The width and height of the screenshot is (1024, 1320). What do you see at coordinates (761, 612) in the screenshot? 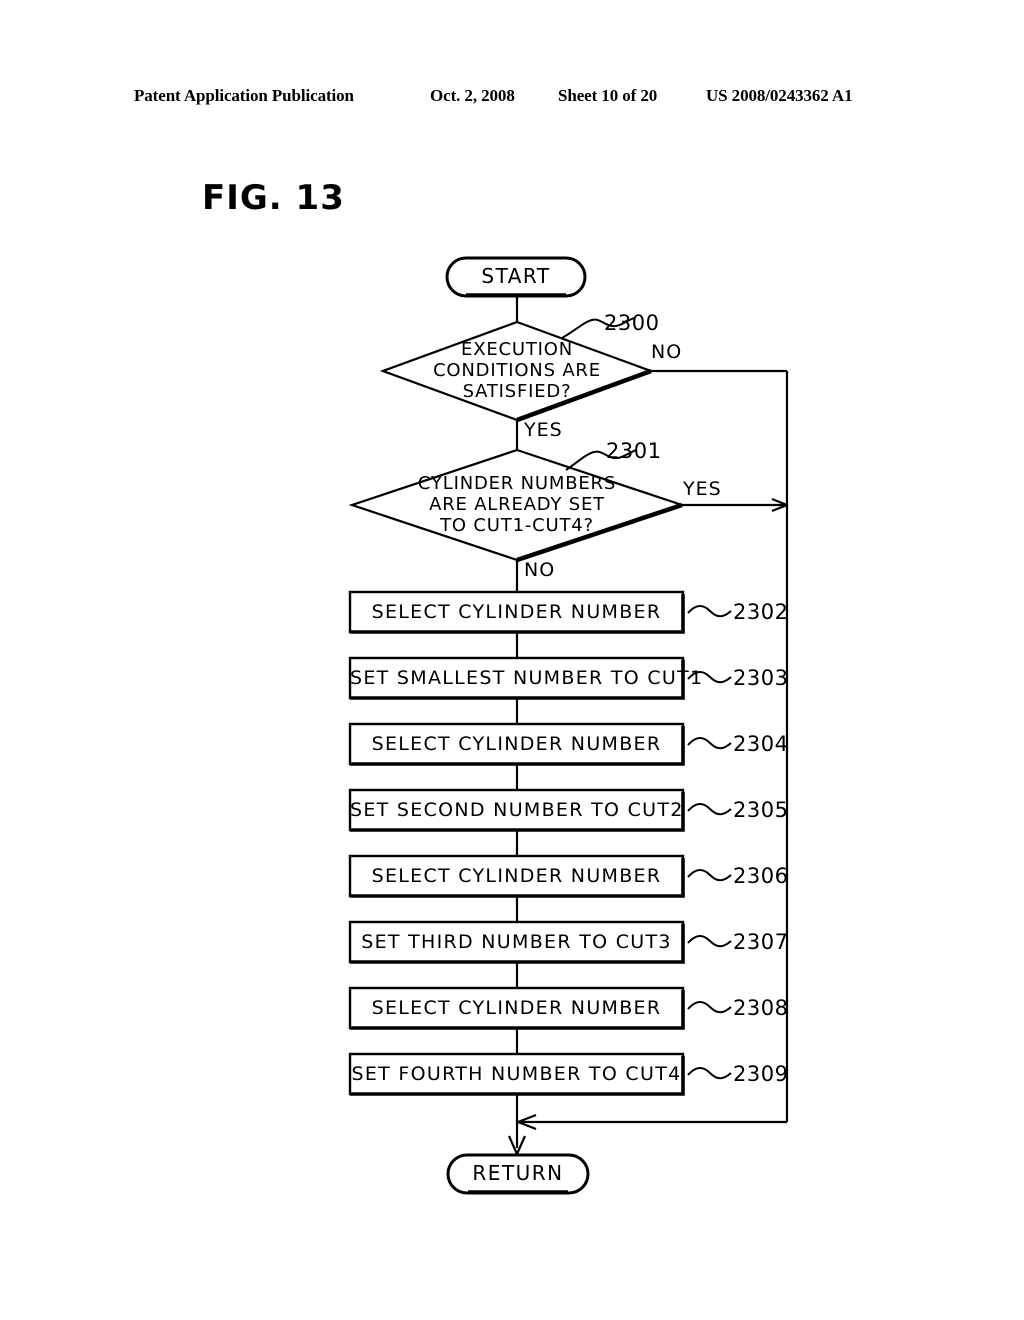
I see `ref-number-2302: 2302` at bounding box center [761, 612].